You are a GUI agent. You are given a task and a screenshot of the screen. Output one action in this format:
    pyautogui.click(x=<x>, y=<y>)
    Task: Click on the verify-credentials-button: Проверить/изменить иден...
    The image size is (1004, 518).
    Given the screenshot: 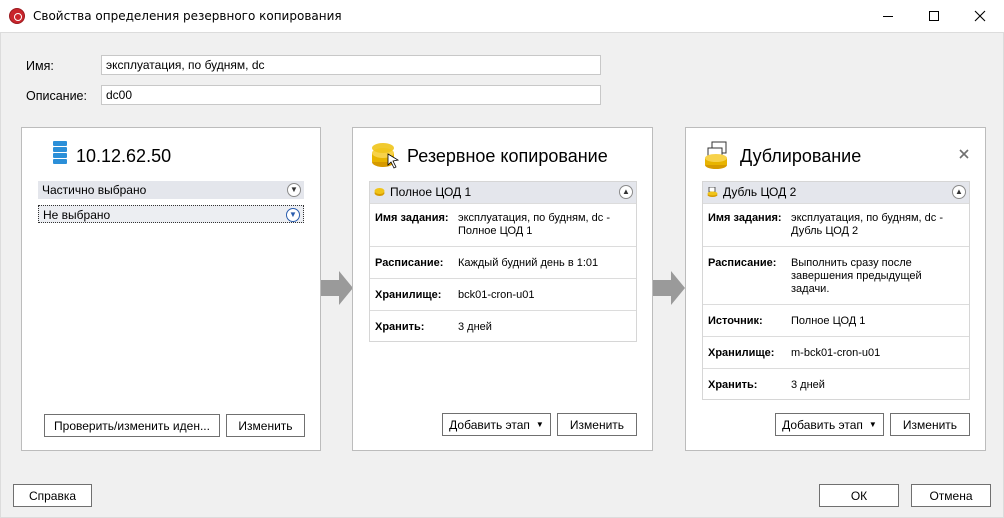 What is the action you would take?
    pyautogui.click(x=132, y=425)
    